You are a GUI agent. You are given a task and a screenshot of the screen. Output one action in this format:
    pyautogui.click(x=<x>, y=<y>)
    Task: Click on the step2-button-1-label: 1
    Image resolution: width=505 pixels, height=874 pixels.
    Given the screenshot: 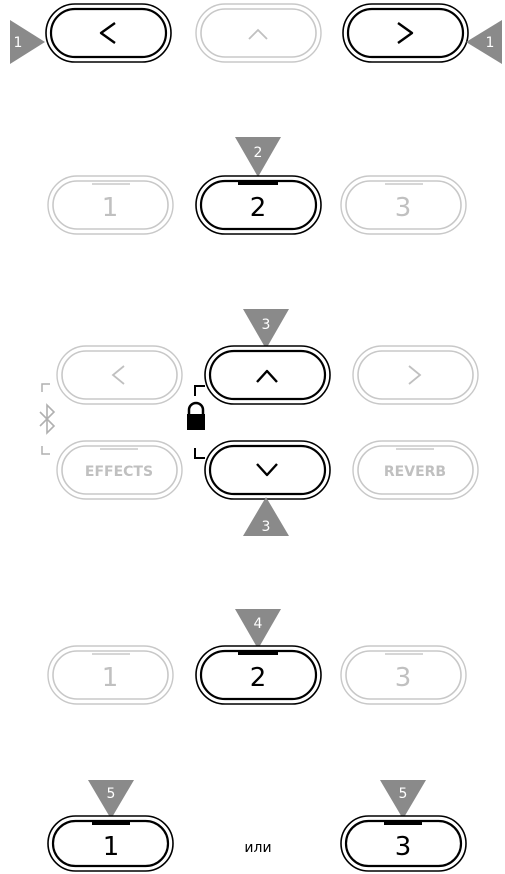 What is the action you would take?
    pyautogui.click(x=110, y=208)
    